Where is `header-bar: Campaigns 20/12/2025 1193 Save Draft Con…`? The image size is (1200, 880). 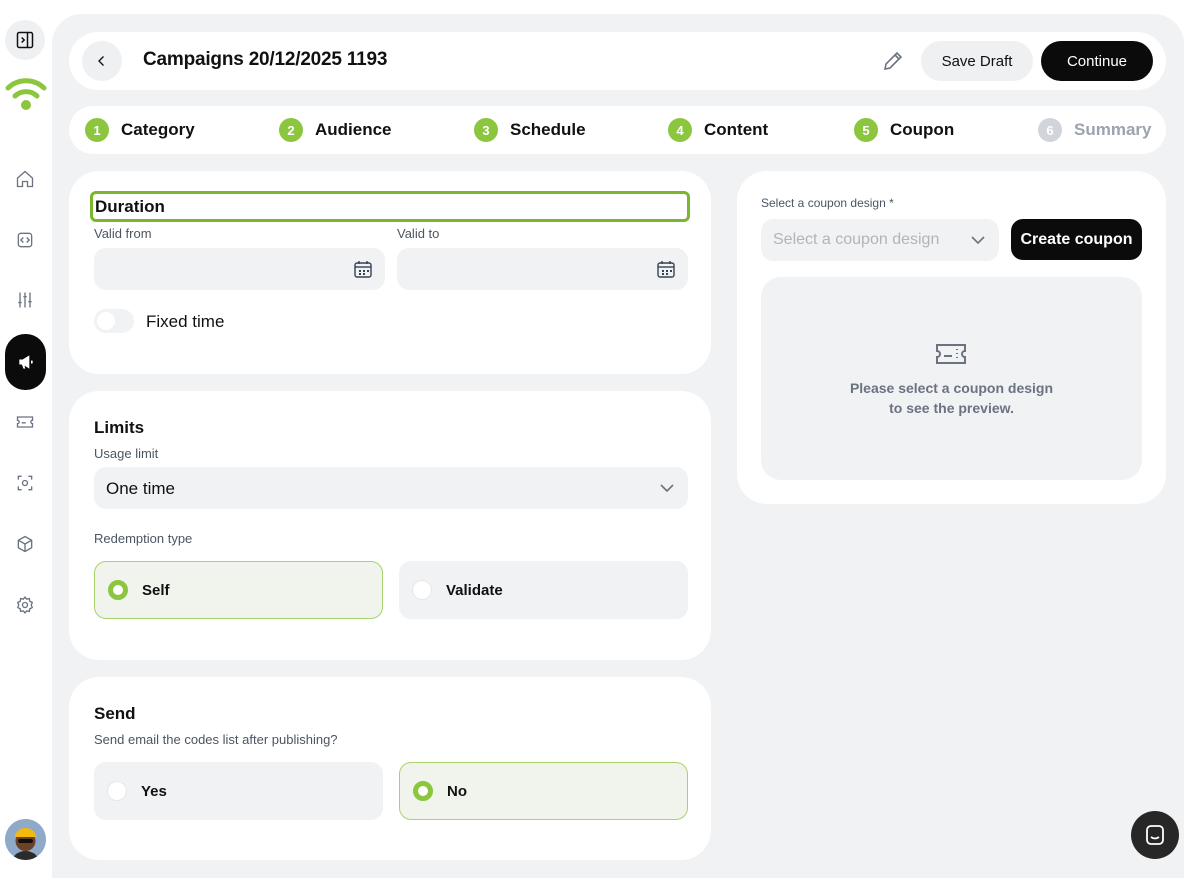
header-bar: Campaigns 20/12/2025 1193 Save Draft Con… is located at coordinates (617, 61).